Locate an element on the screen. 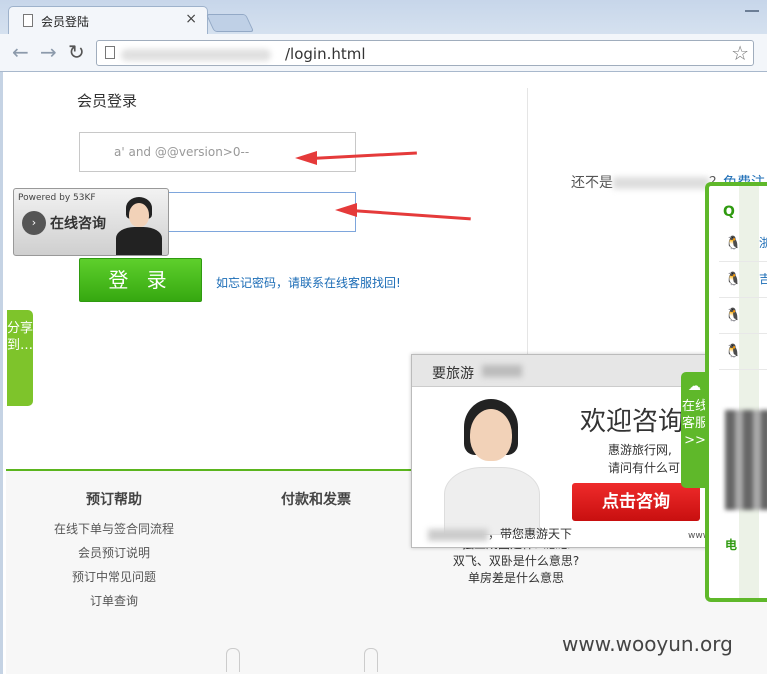  qq-contact-row: 🐧 浙 is located at coordinates (743, 244).